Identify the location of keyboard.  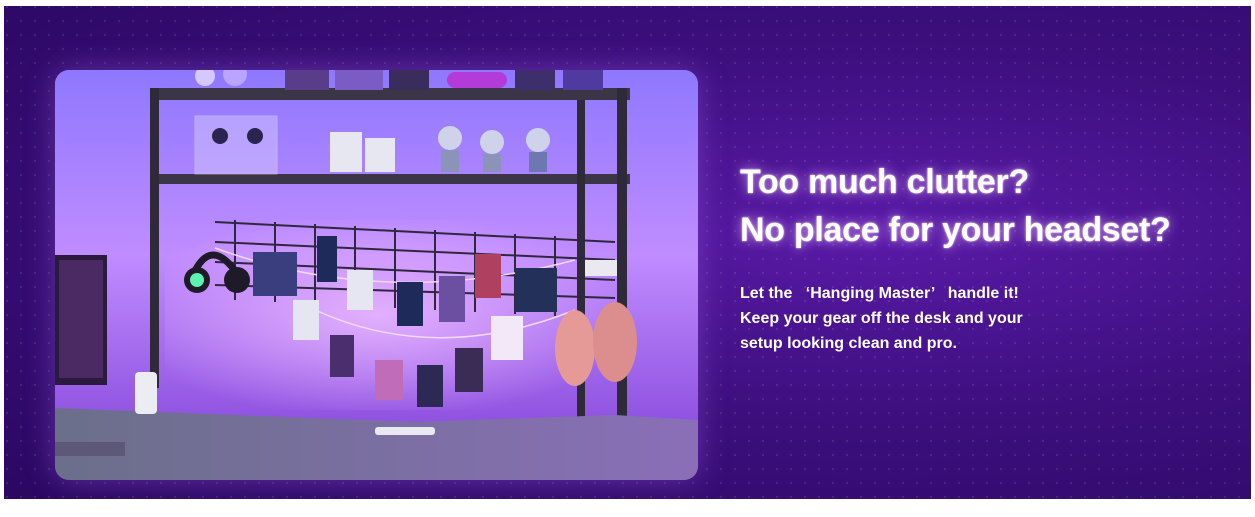
(90, 449).